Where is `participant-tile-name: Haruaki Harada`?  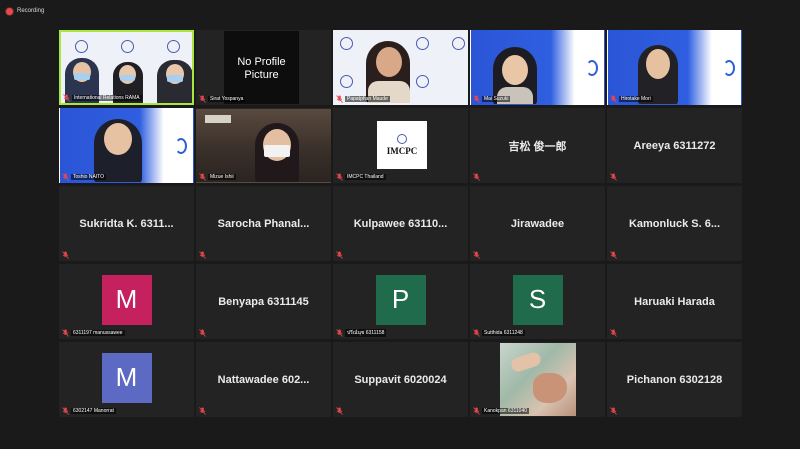
participant-tile-name: Haruaki Harada is located at coordinates (674, 301).